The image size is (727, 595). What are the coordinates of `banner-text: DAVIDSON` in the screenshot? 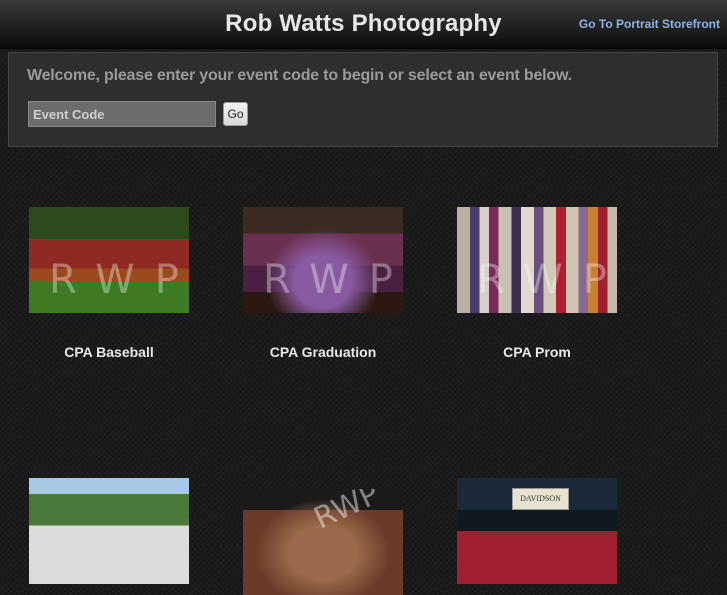 It's located at (540, 498).